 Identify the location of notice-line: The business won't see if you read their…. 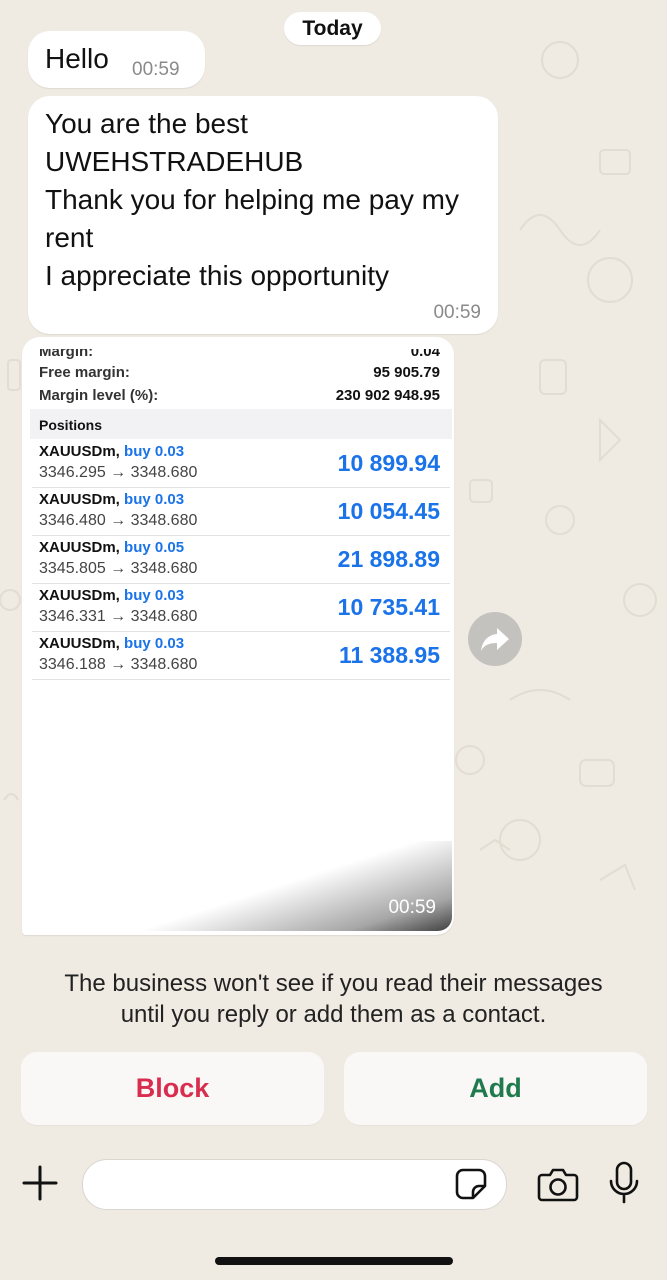
(333, 983).